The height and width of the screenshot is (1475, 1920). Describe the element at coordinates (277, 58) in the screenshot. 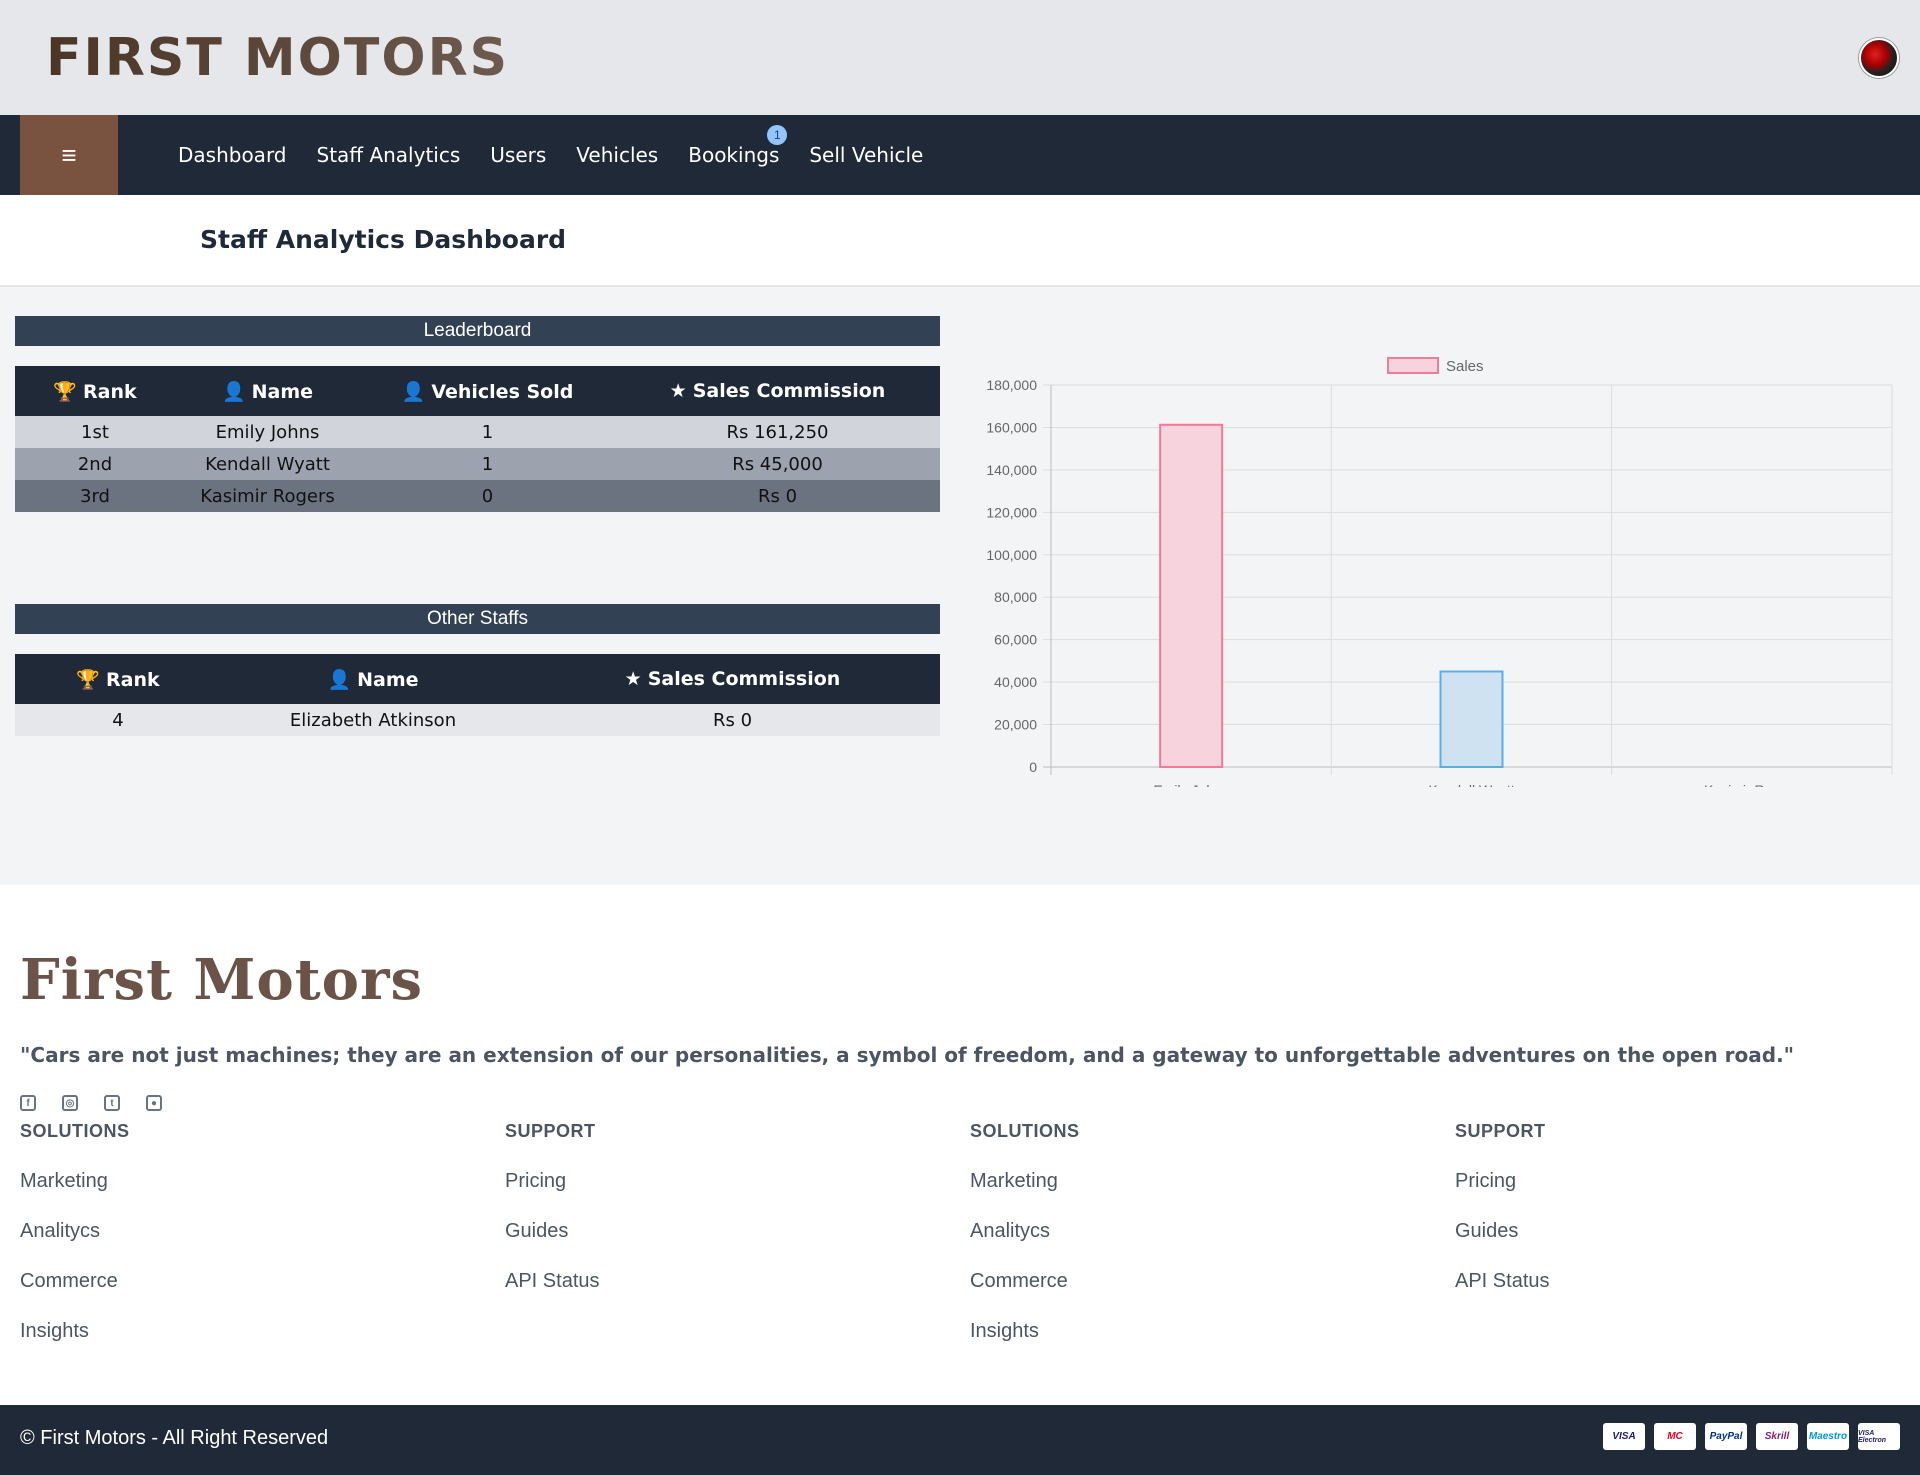

I see `brand-logo: FIRST MOTORS` at that location.